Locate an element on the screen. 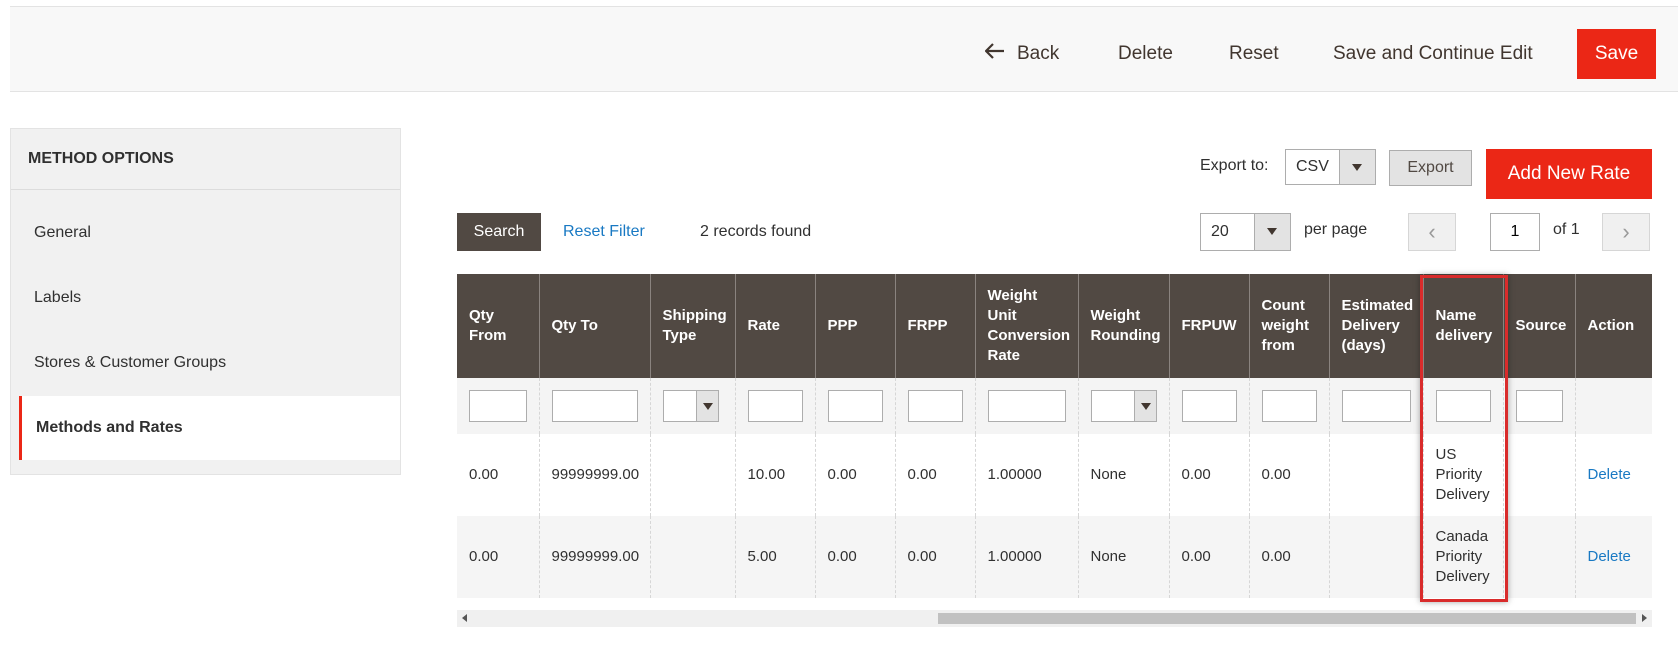  cell-rate: 10.00 is located at coordinates (774, 475).